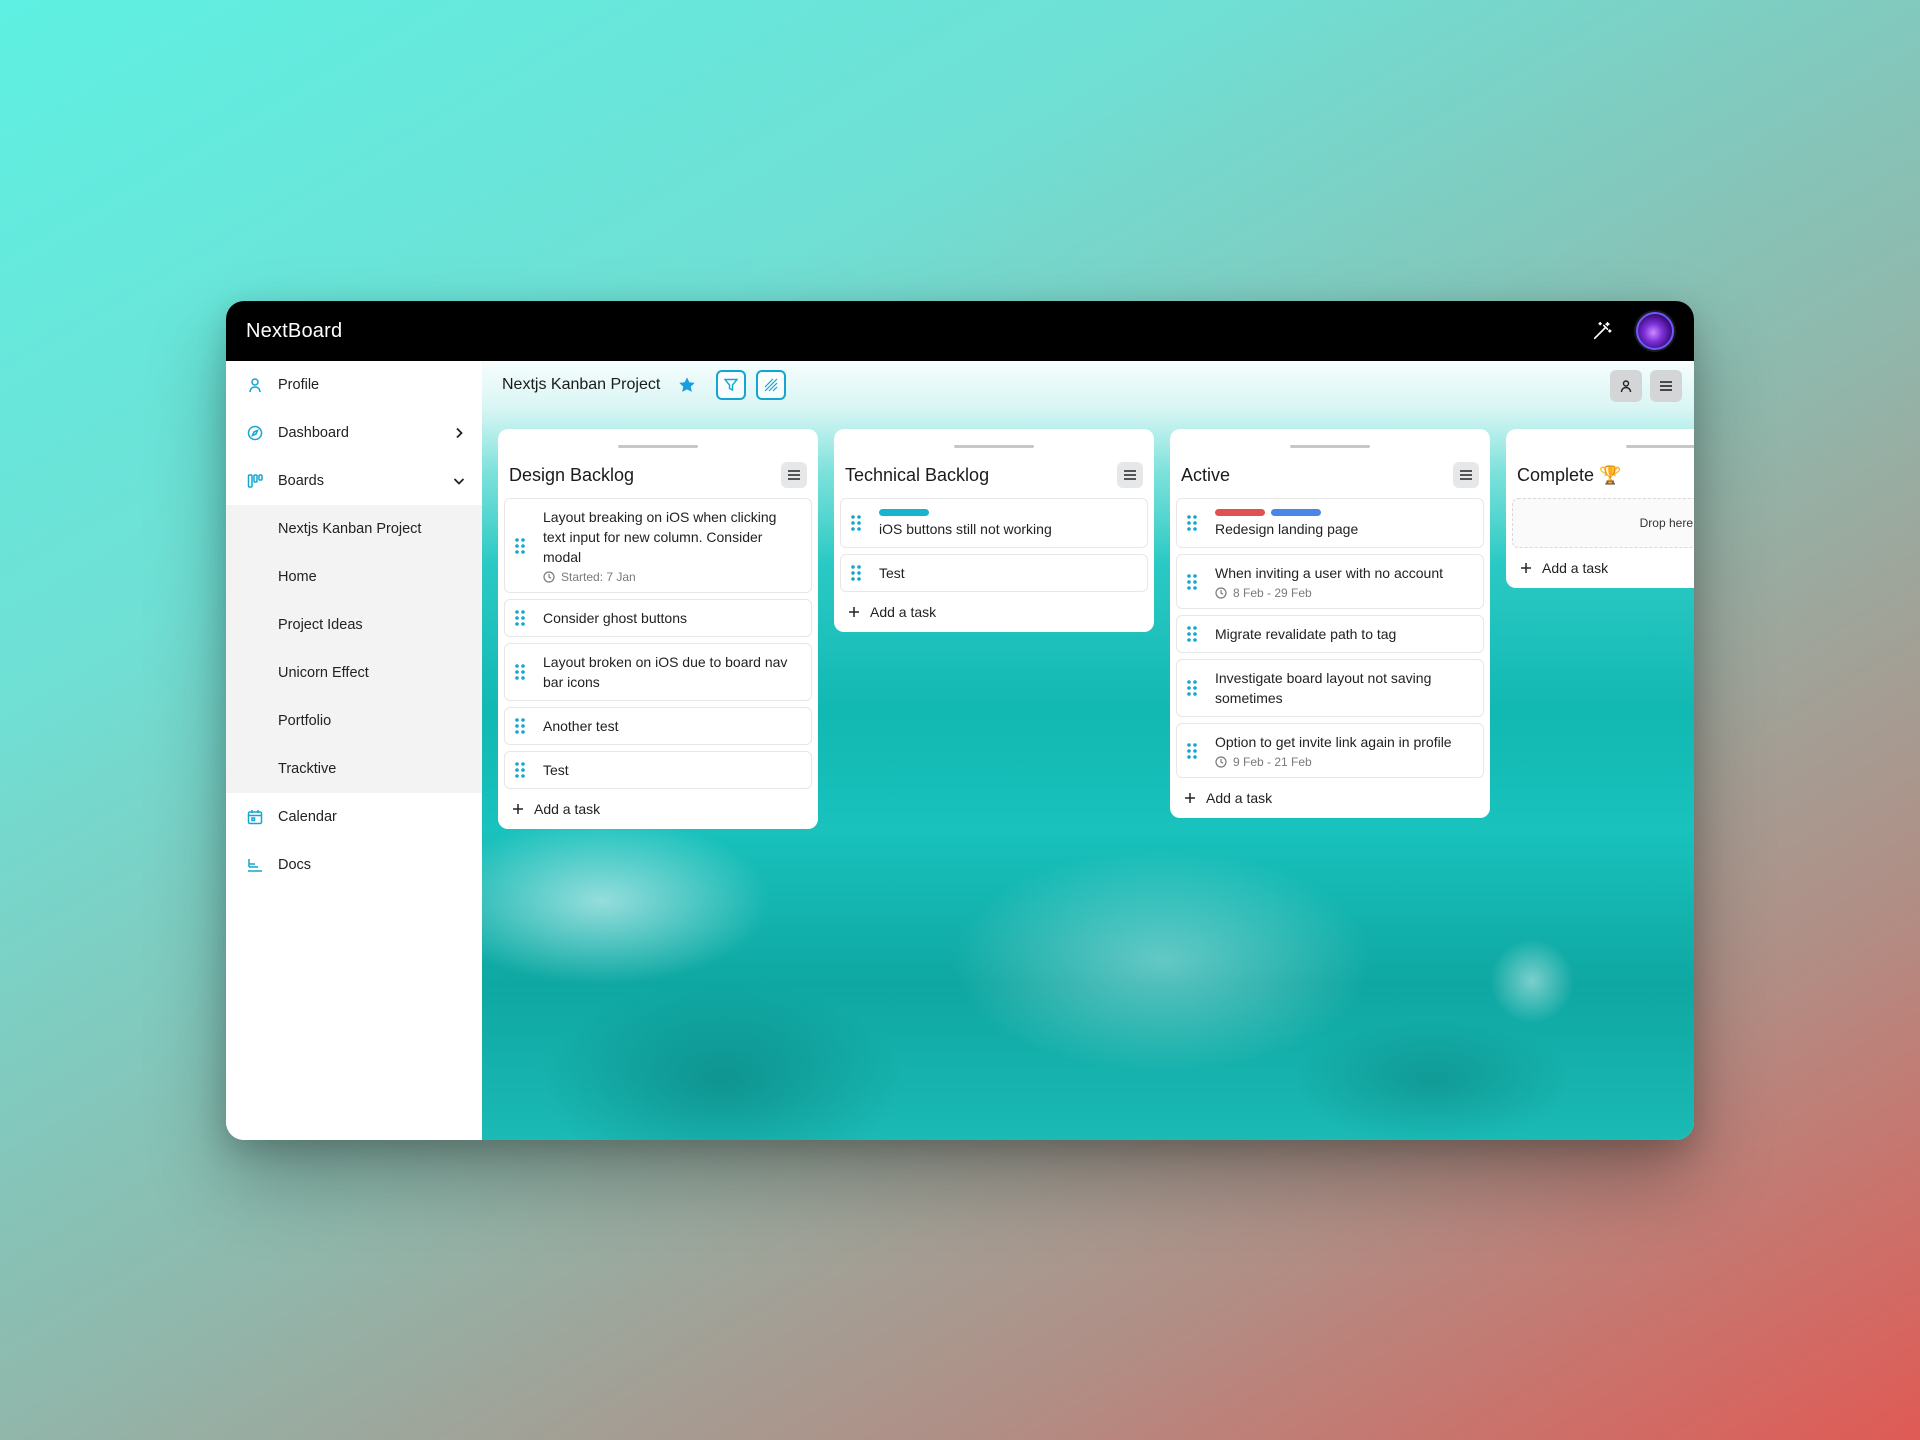 The image size is (1920, 1440). I want to click on sidebar-board-link: Project Ideas, so click(354, 625).